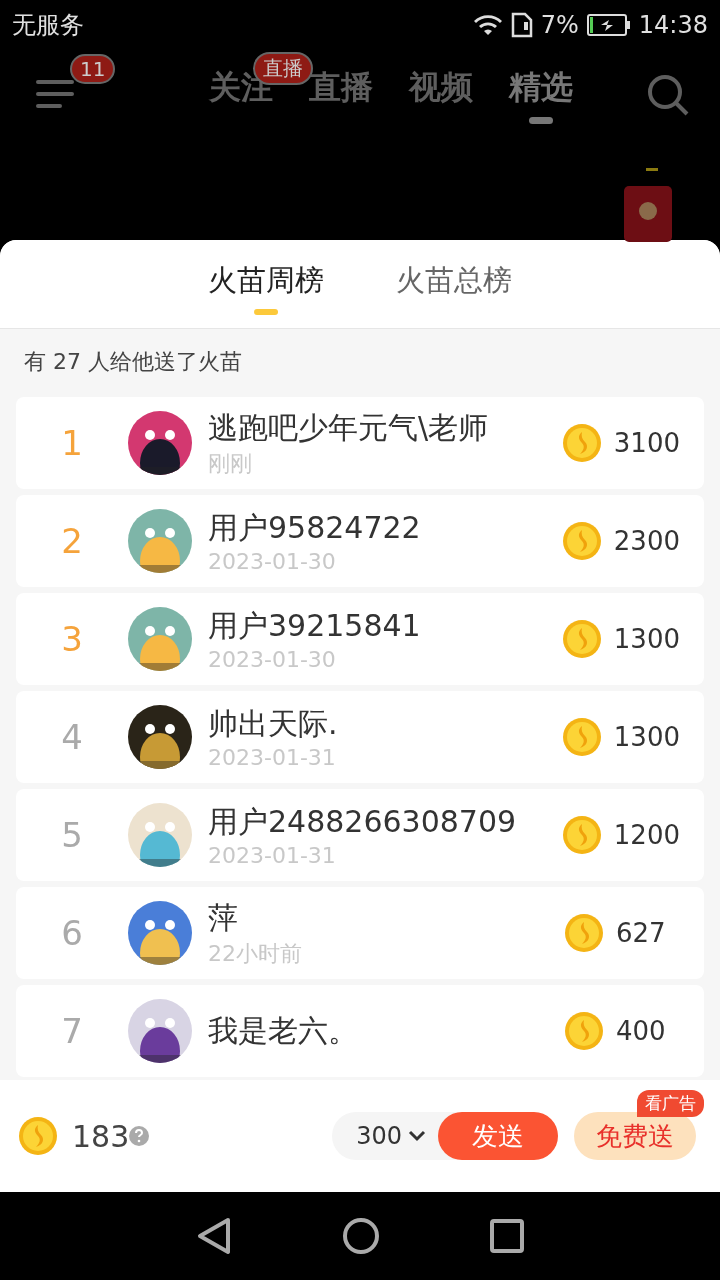 Image resolution: width=720 pixels, height=1280 pixels. I want to click on rank-number: 5, so click(72, 835).